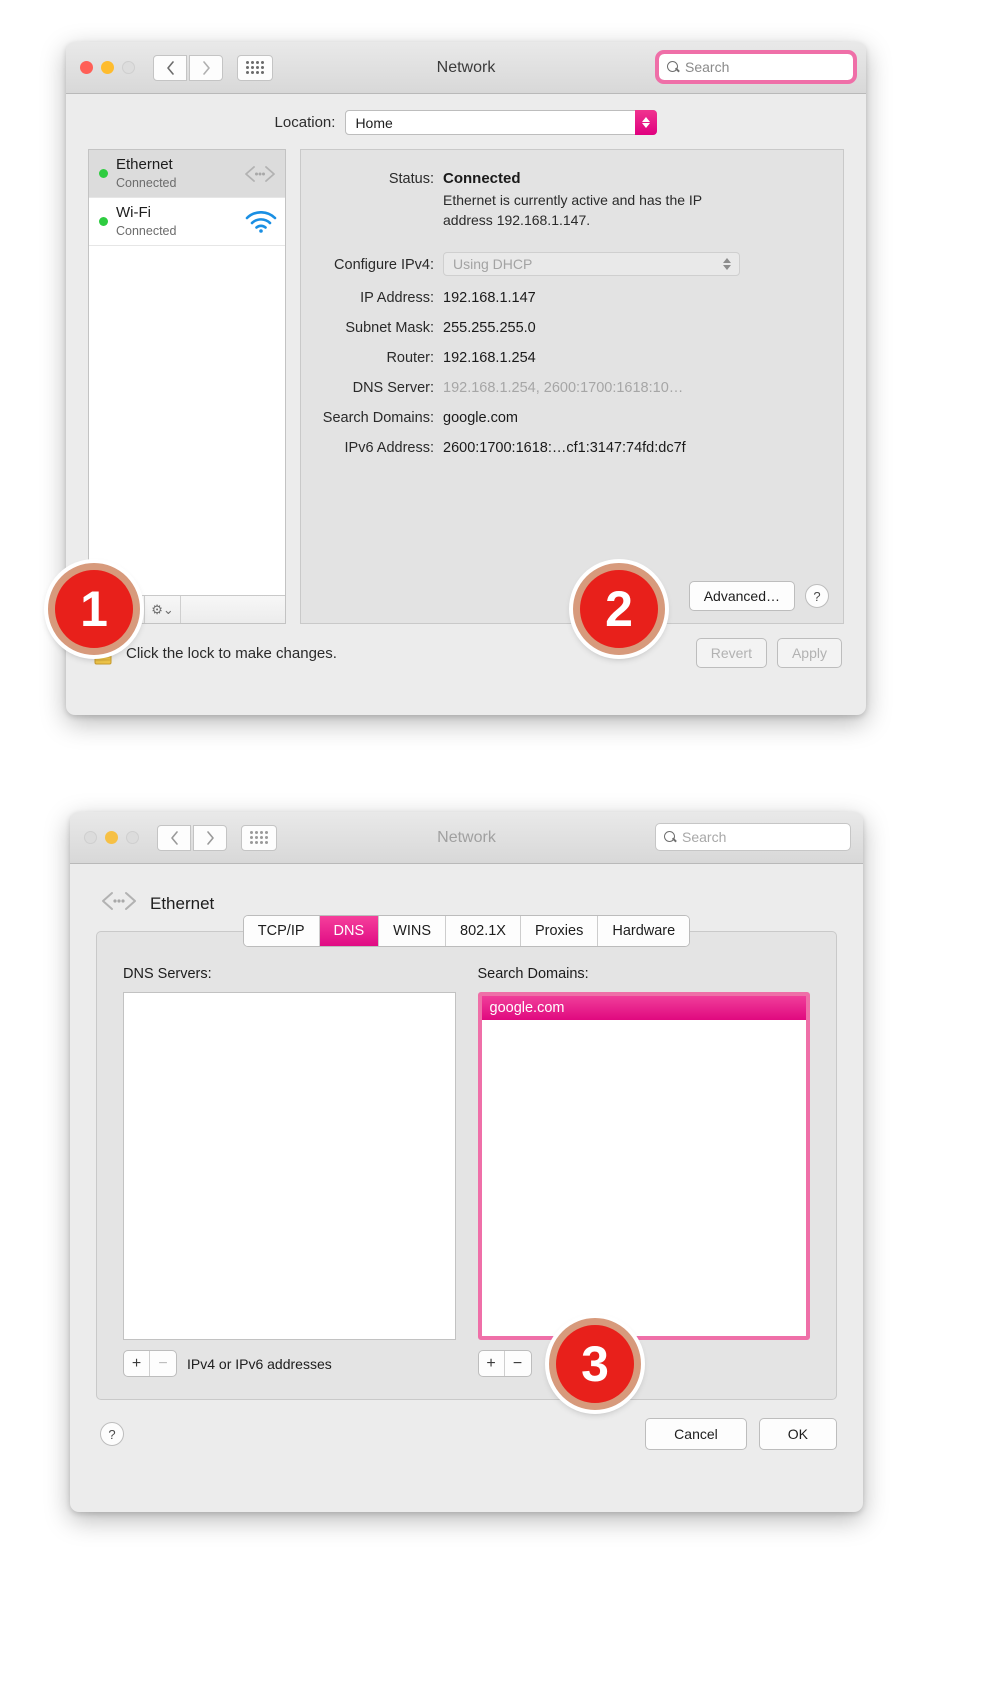  Describe the element at coordinates (374, 122) in the screenshot. I see `location-value: Home` at that location.